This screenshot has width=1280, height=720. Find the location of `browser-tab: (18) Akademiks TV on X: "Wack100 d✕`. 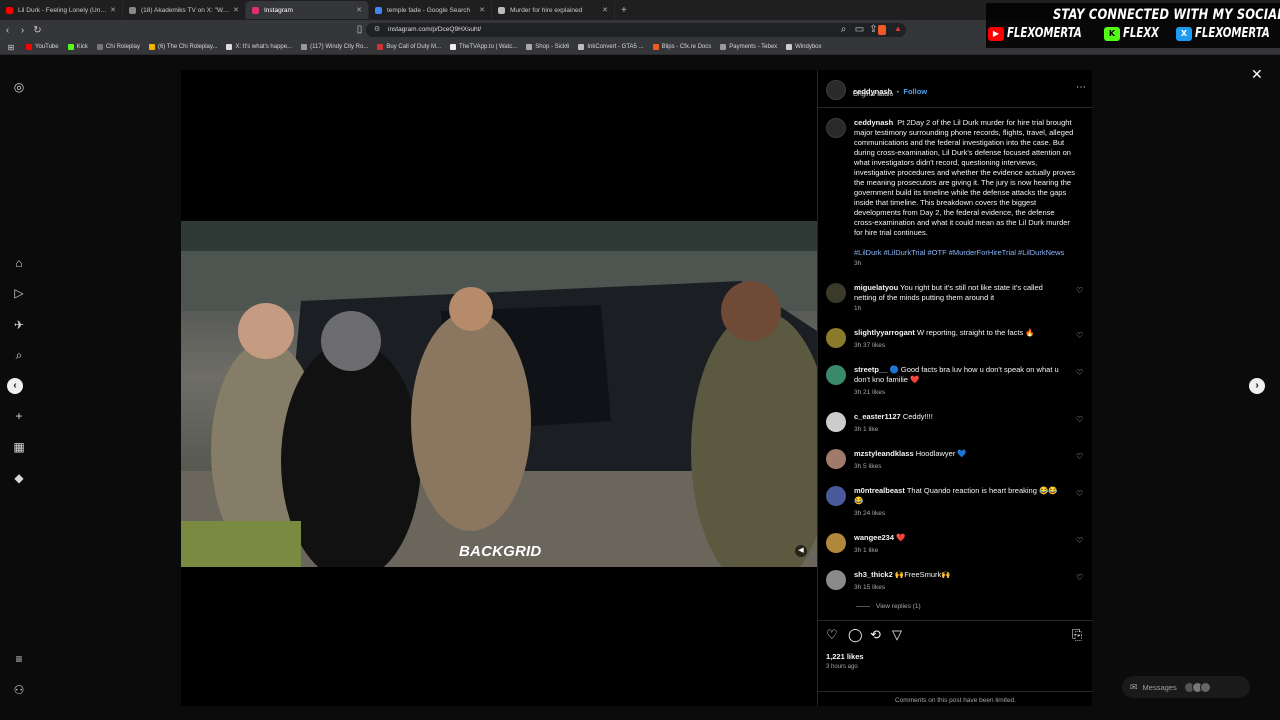

browser-tab: (18) Akademiks TV on X: "Wack100 d✕ is located at coordinates (184, 10).